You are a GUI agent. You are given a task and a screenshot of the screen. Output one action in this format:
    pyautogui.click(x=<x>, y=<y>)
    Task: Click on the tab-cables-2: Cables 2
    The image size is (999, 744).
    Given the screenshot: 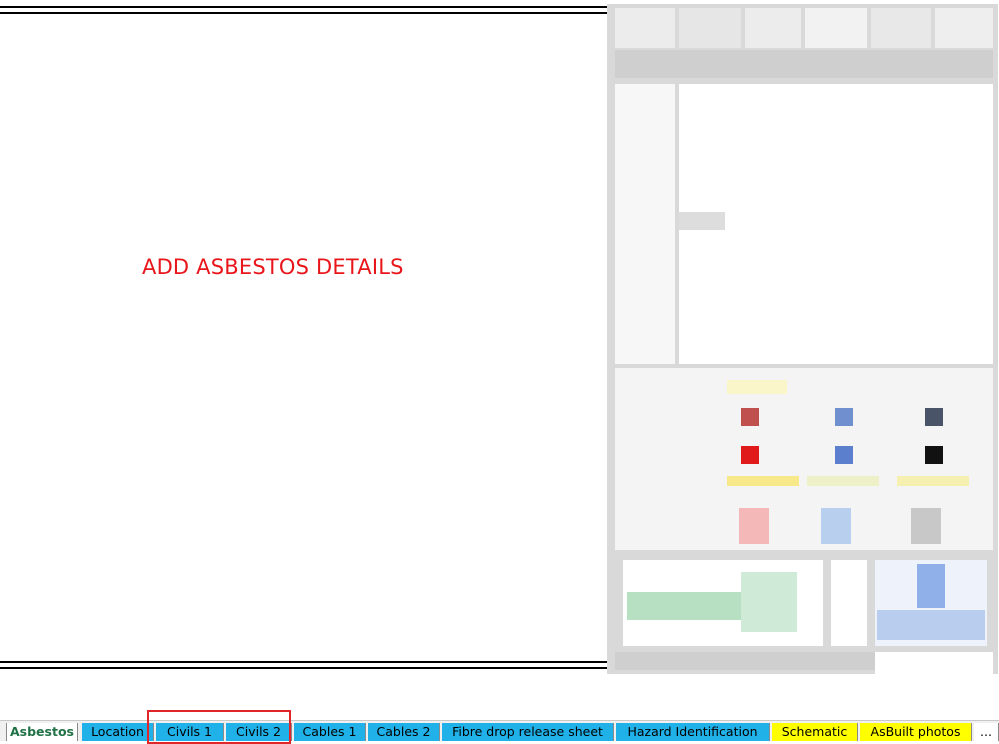 What is the action you would take?
    pyautogui.click(x=404, y=732)
    